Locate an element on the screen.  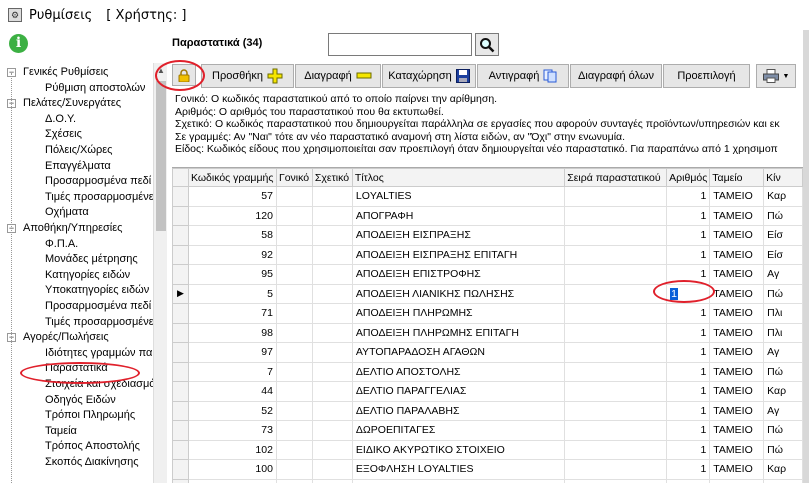
tree-group: Γενικές Ρυθμίσεις is located at coordinates (65, 72).